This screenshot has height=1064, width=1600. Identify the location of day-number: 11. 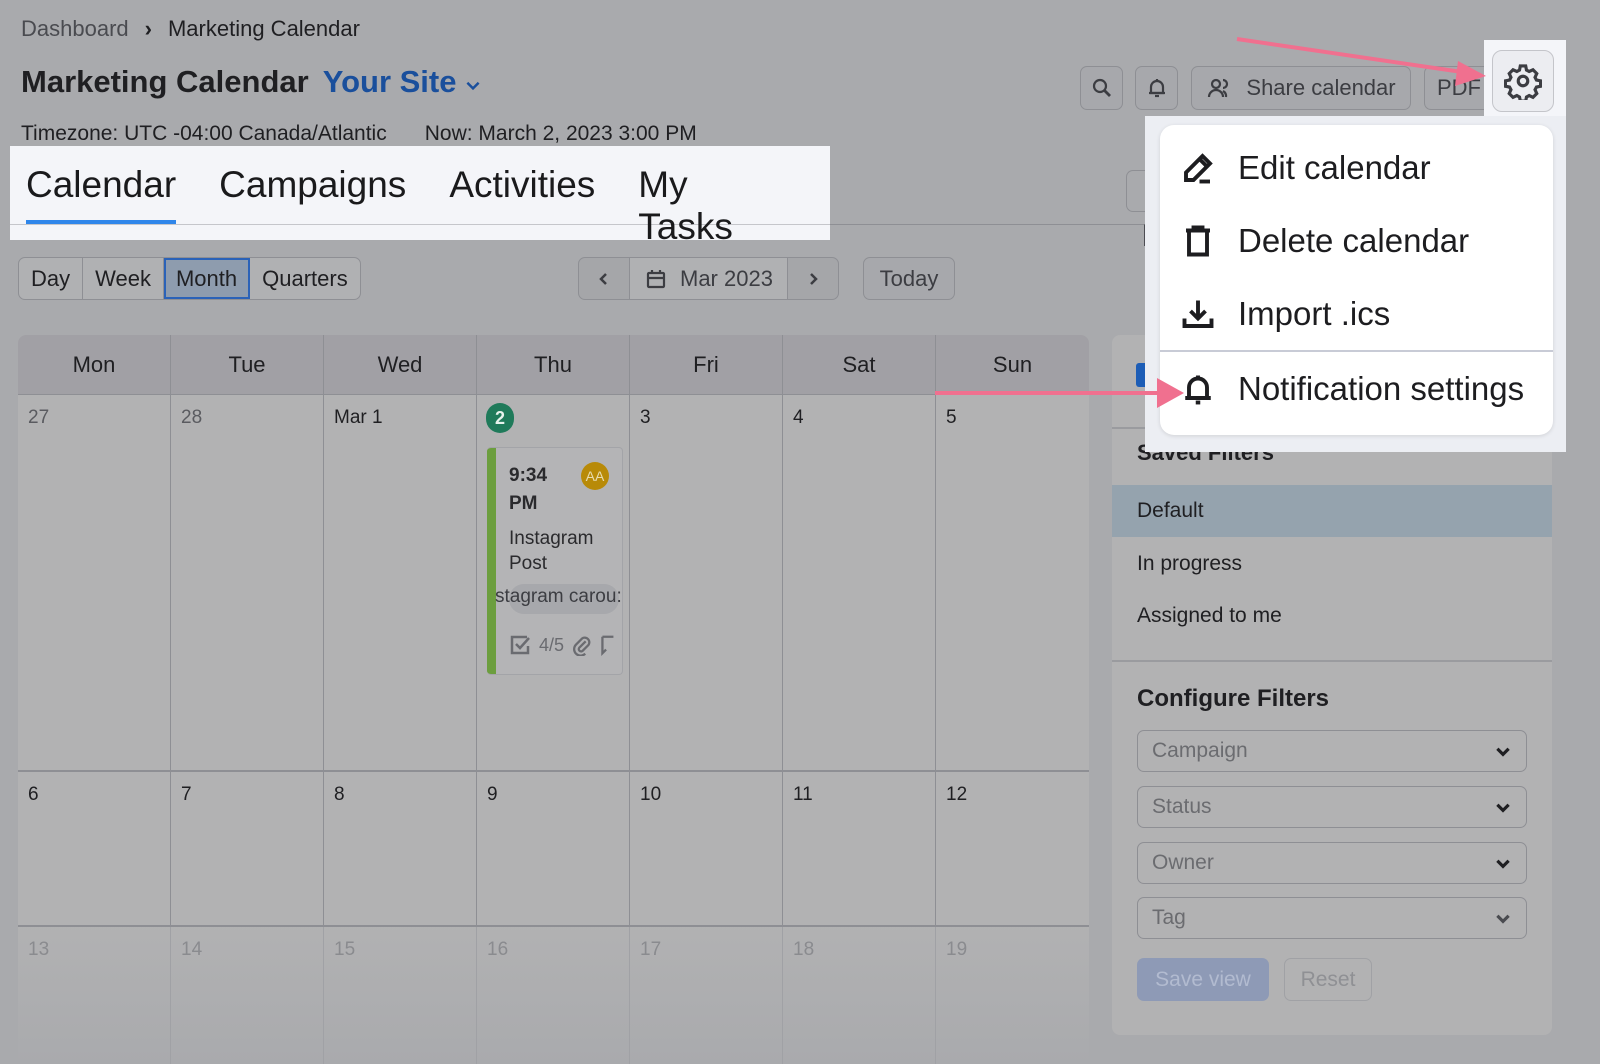
(803, 794).